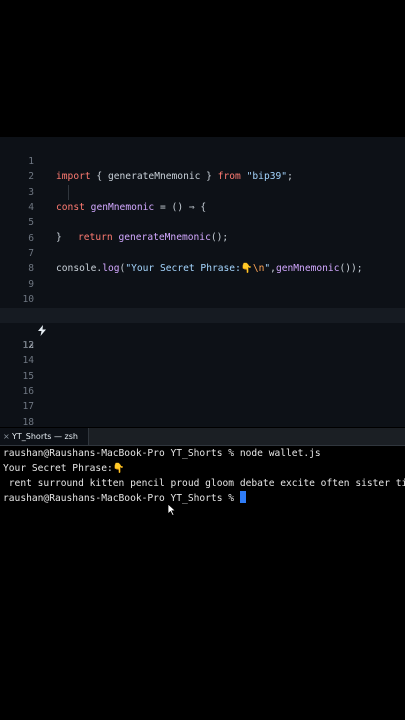  I want to click on code-line: 9, so click(202, 276).